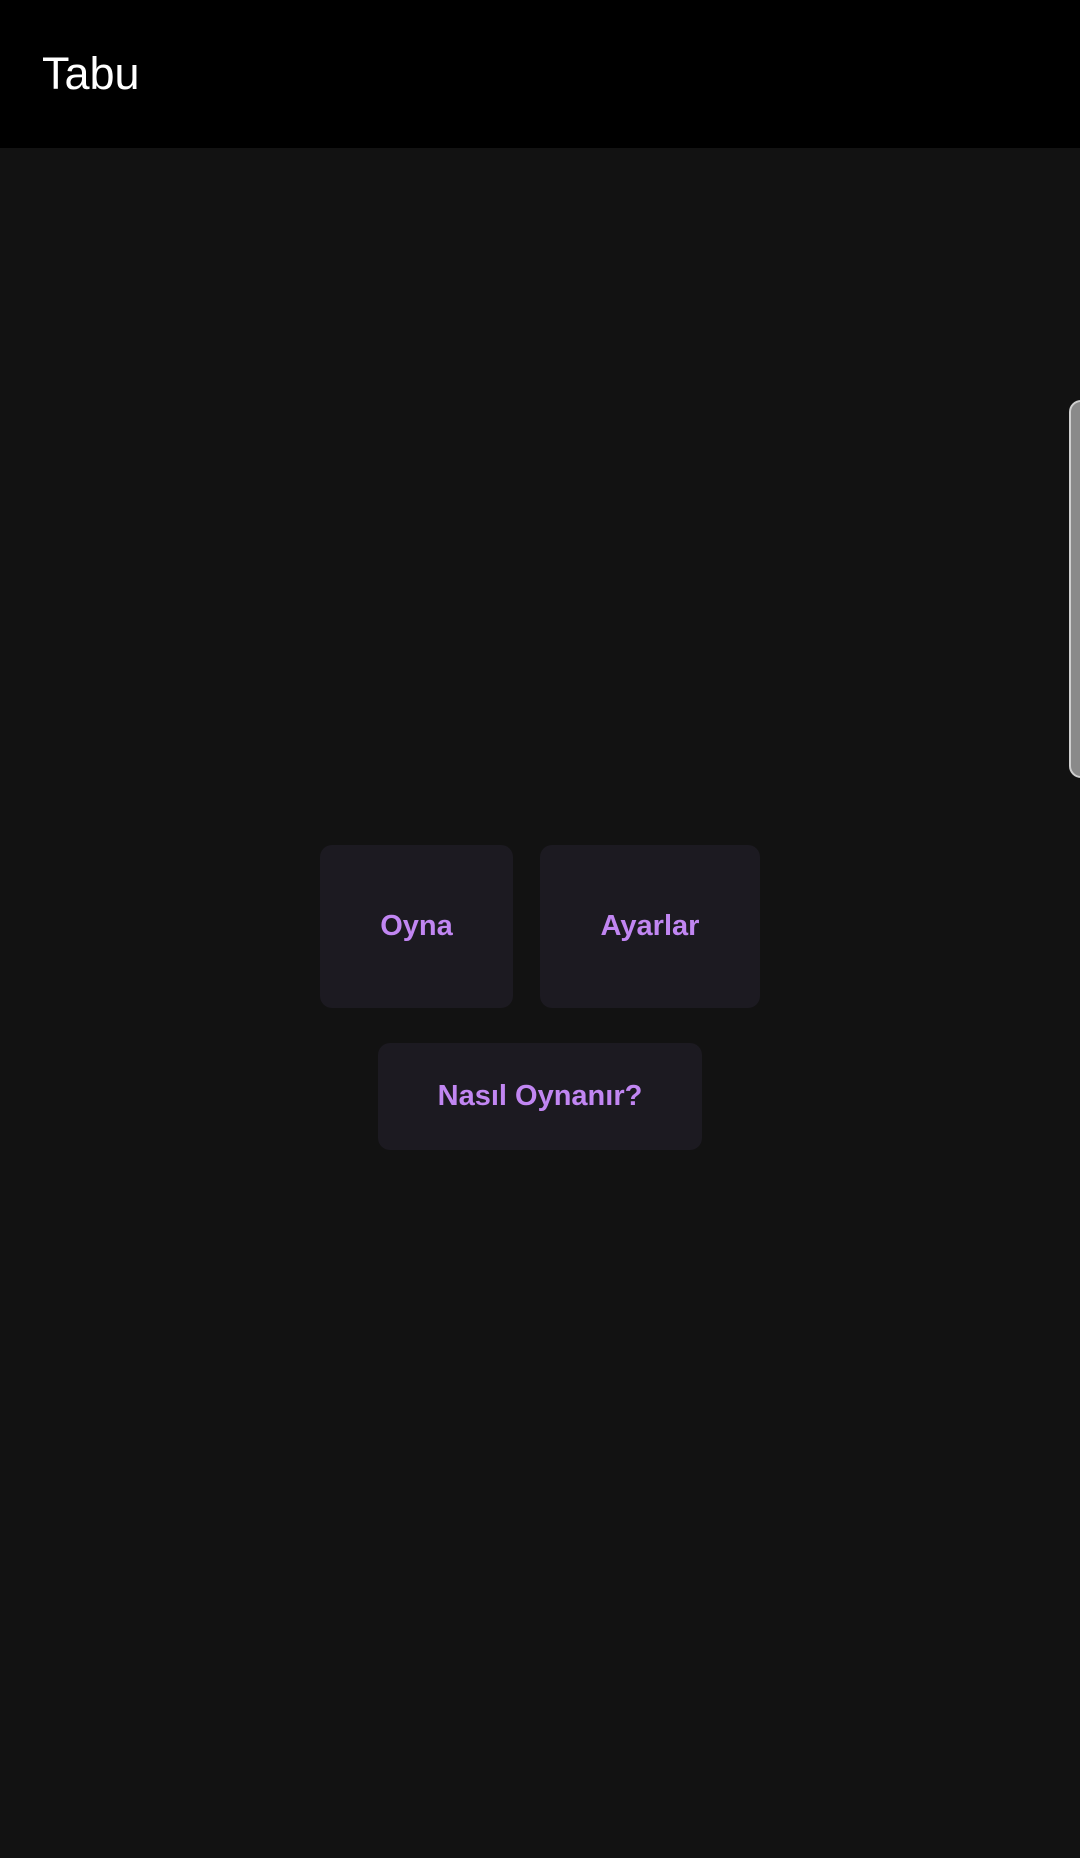 This screenshot has height=1858, width=1080. Describe the element at coordinates (540, 74) in the screenshot. I see `app-bar: Tabu` at that location.